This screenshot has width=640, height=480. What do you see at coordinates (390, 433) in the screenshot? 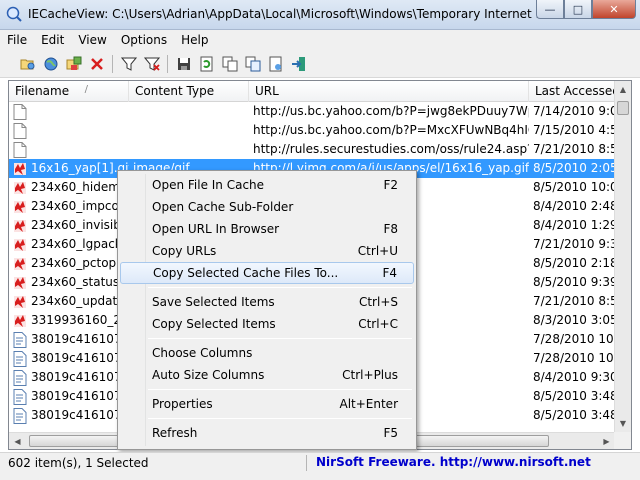
I see `menu-item-shortcut: F5` at bounding box center [390, 433].